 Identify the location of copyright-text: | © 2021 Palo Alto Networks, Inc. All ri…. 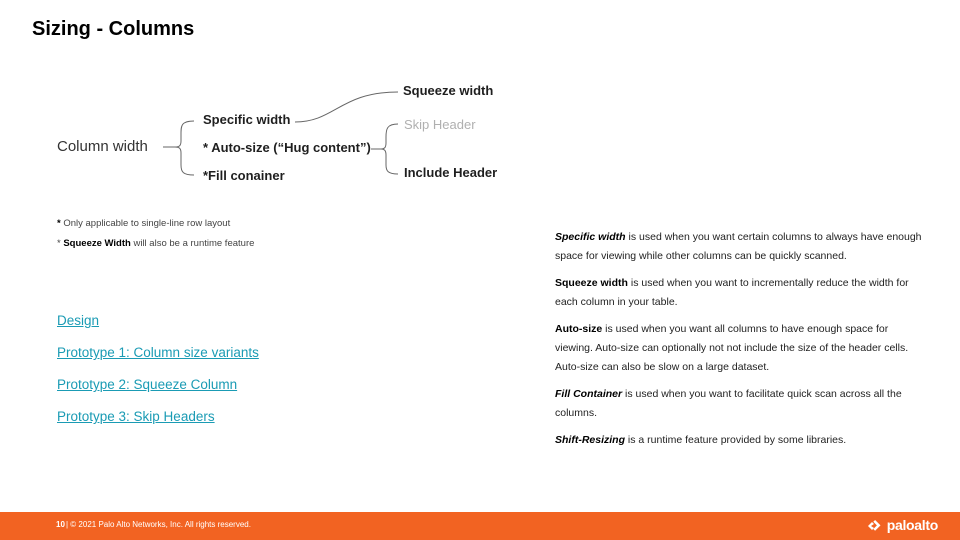
(158, 524).